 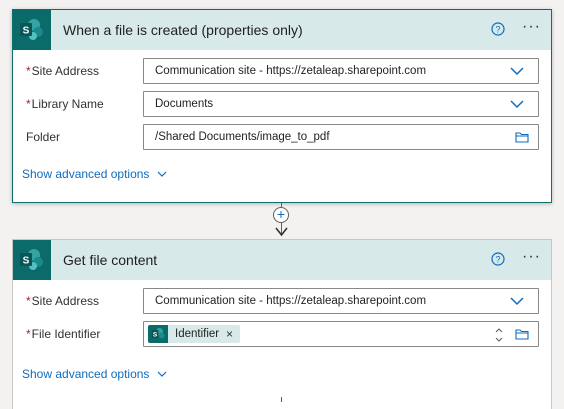 What do you see at coordinates (229, 334) in the screenshot?
I see `remove-token-icon: ×` at bounding box center [229, 334].